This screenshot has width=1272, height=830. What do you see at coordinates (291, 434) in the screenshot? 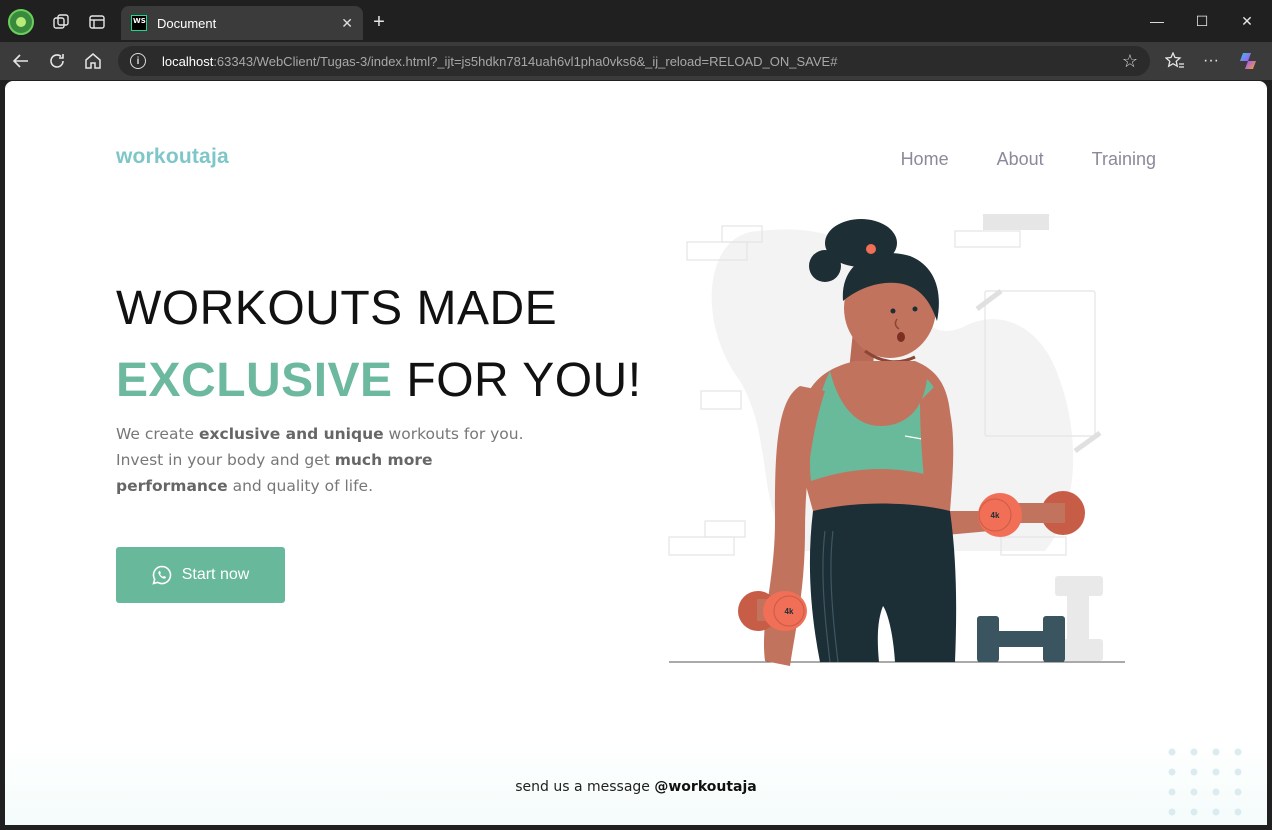
I see `desc-bold-1: exclusive and unique` at bounding box center [291, 434].